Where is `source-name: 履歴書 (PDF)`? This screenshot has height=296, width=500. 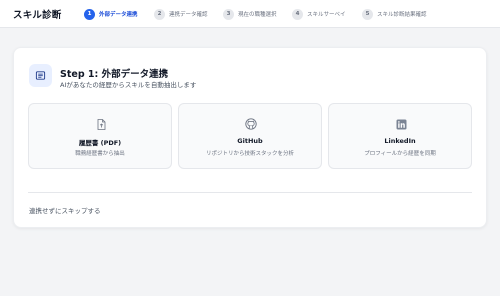
source-name: 履歴書 (PDF) is located at coordinates (100, 143).